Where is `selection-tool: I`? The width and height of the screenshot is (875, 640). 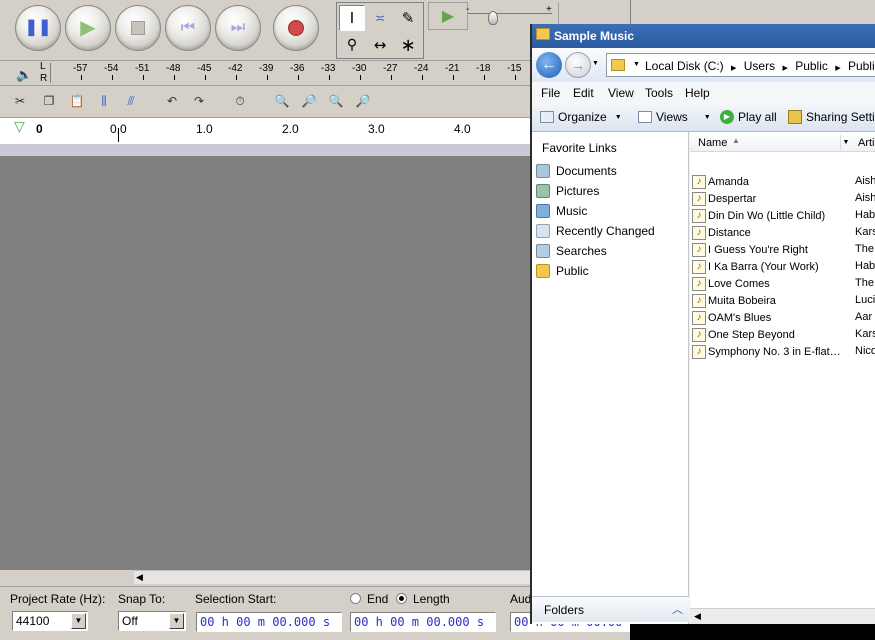
selection-tool: I is located at coordinates (352, 18).